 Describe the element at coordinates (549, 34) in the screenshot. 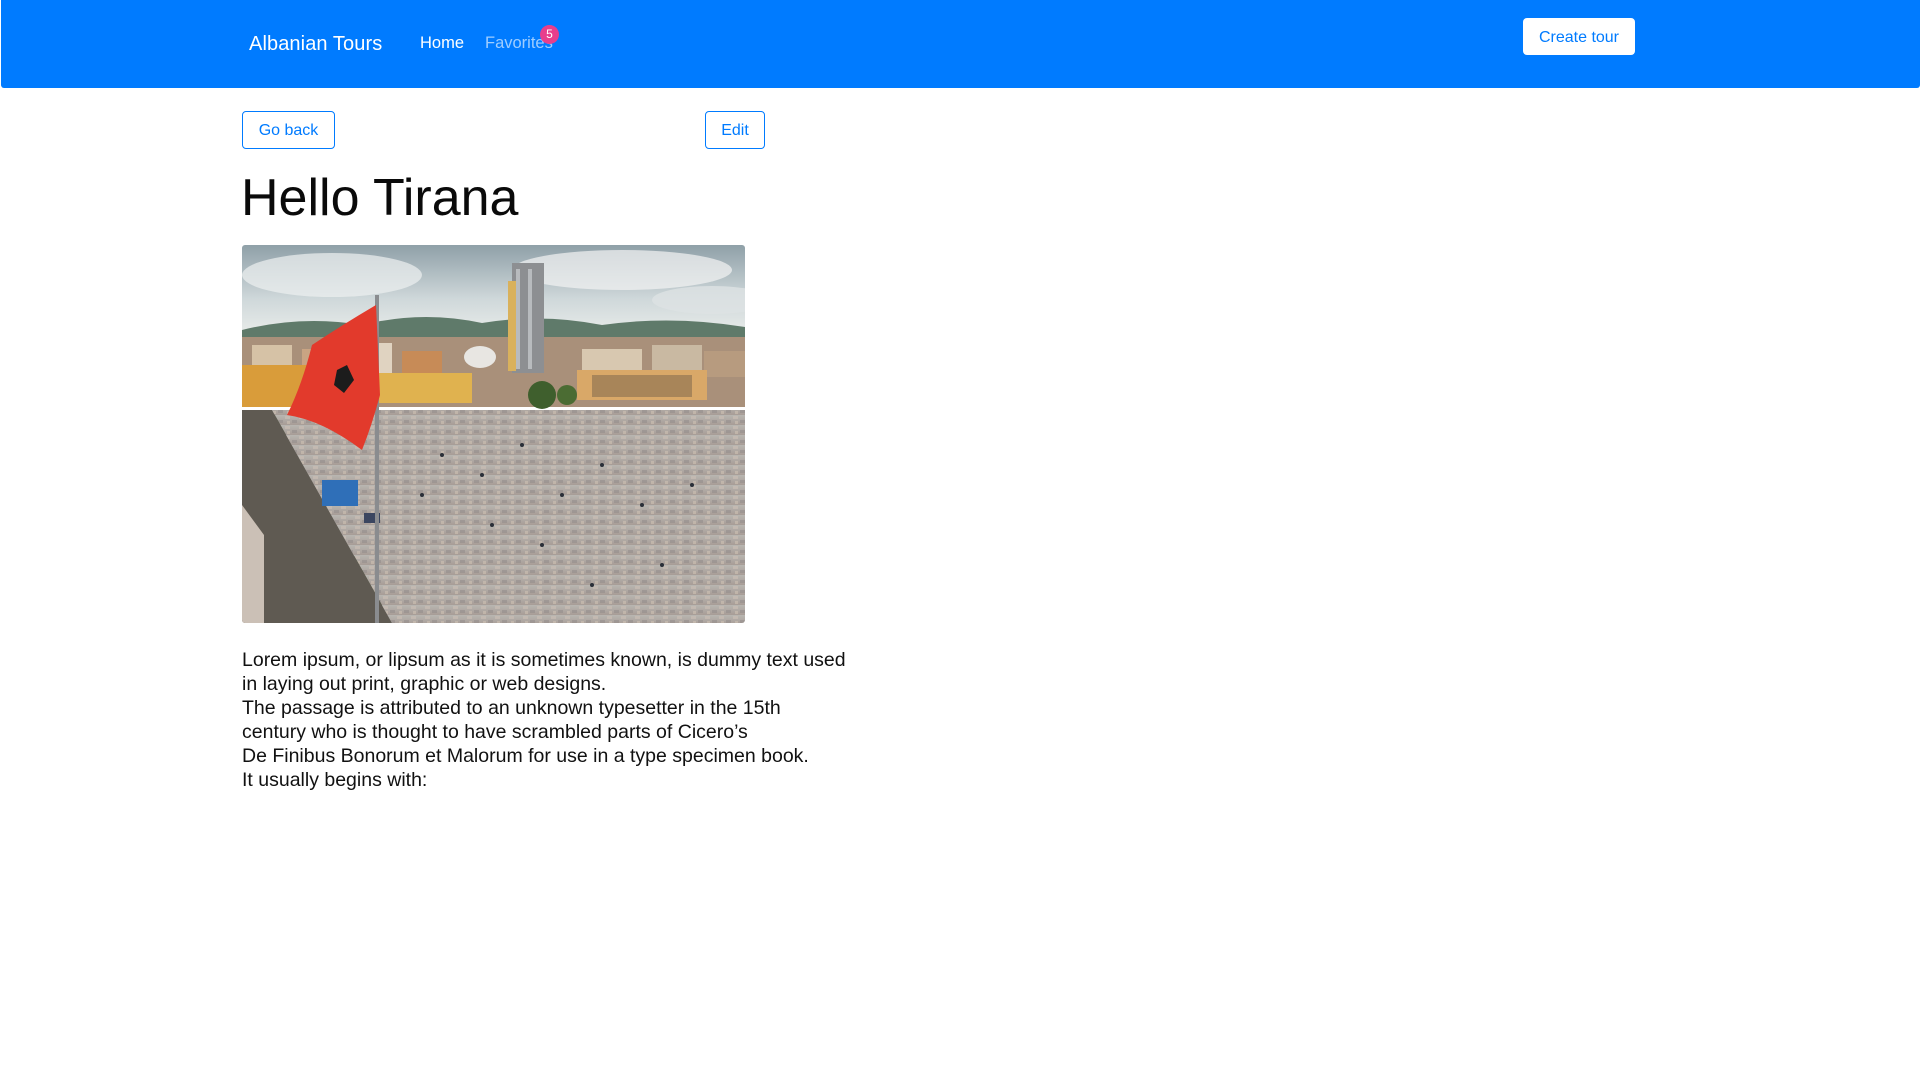

I see `favorites-count-badge: 5` at that location.